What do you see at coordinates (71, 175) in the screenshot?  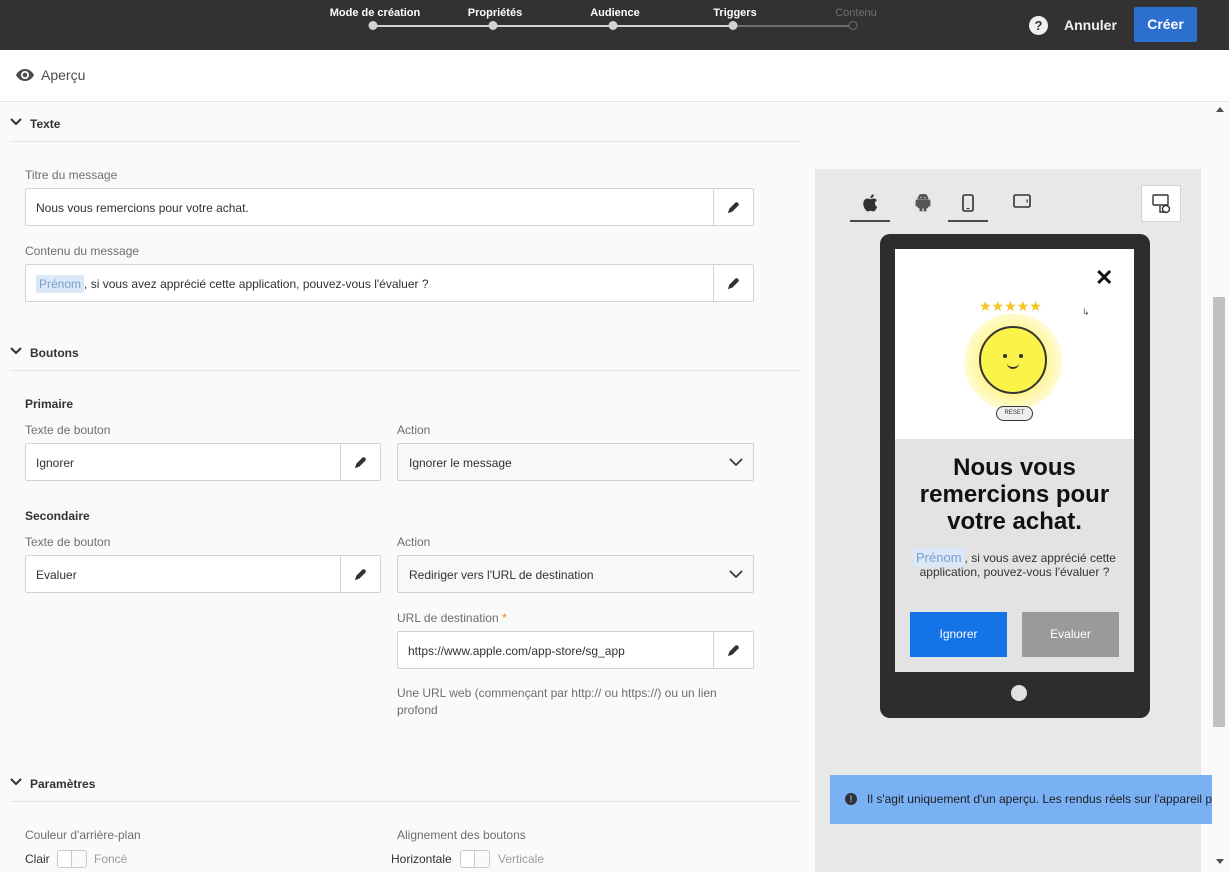 I see `message-title-label: Titre du message` at bounding box center [71, 175].